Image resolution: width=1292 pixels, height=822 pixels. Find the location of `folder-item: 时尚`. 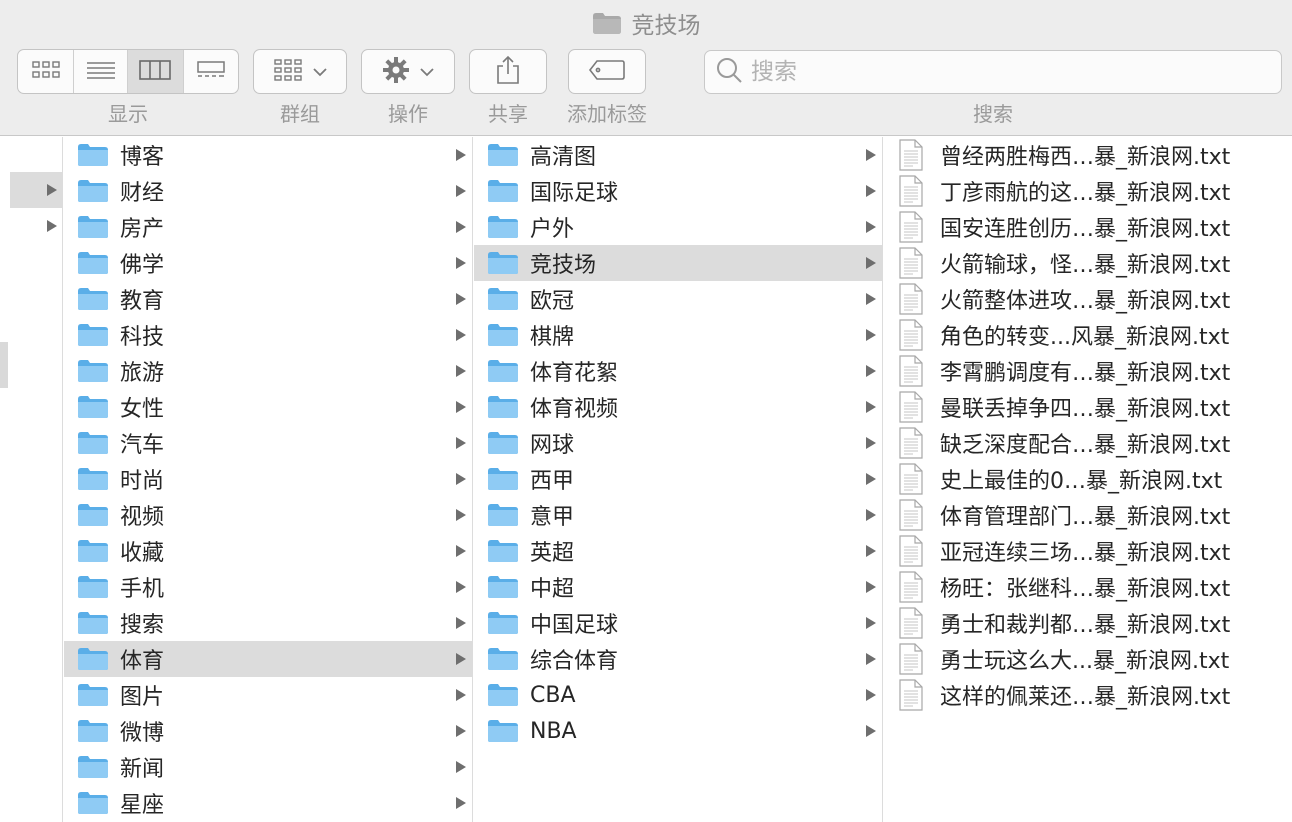

folder-item: 时尚 is located at coordinates (268, 479).